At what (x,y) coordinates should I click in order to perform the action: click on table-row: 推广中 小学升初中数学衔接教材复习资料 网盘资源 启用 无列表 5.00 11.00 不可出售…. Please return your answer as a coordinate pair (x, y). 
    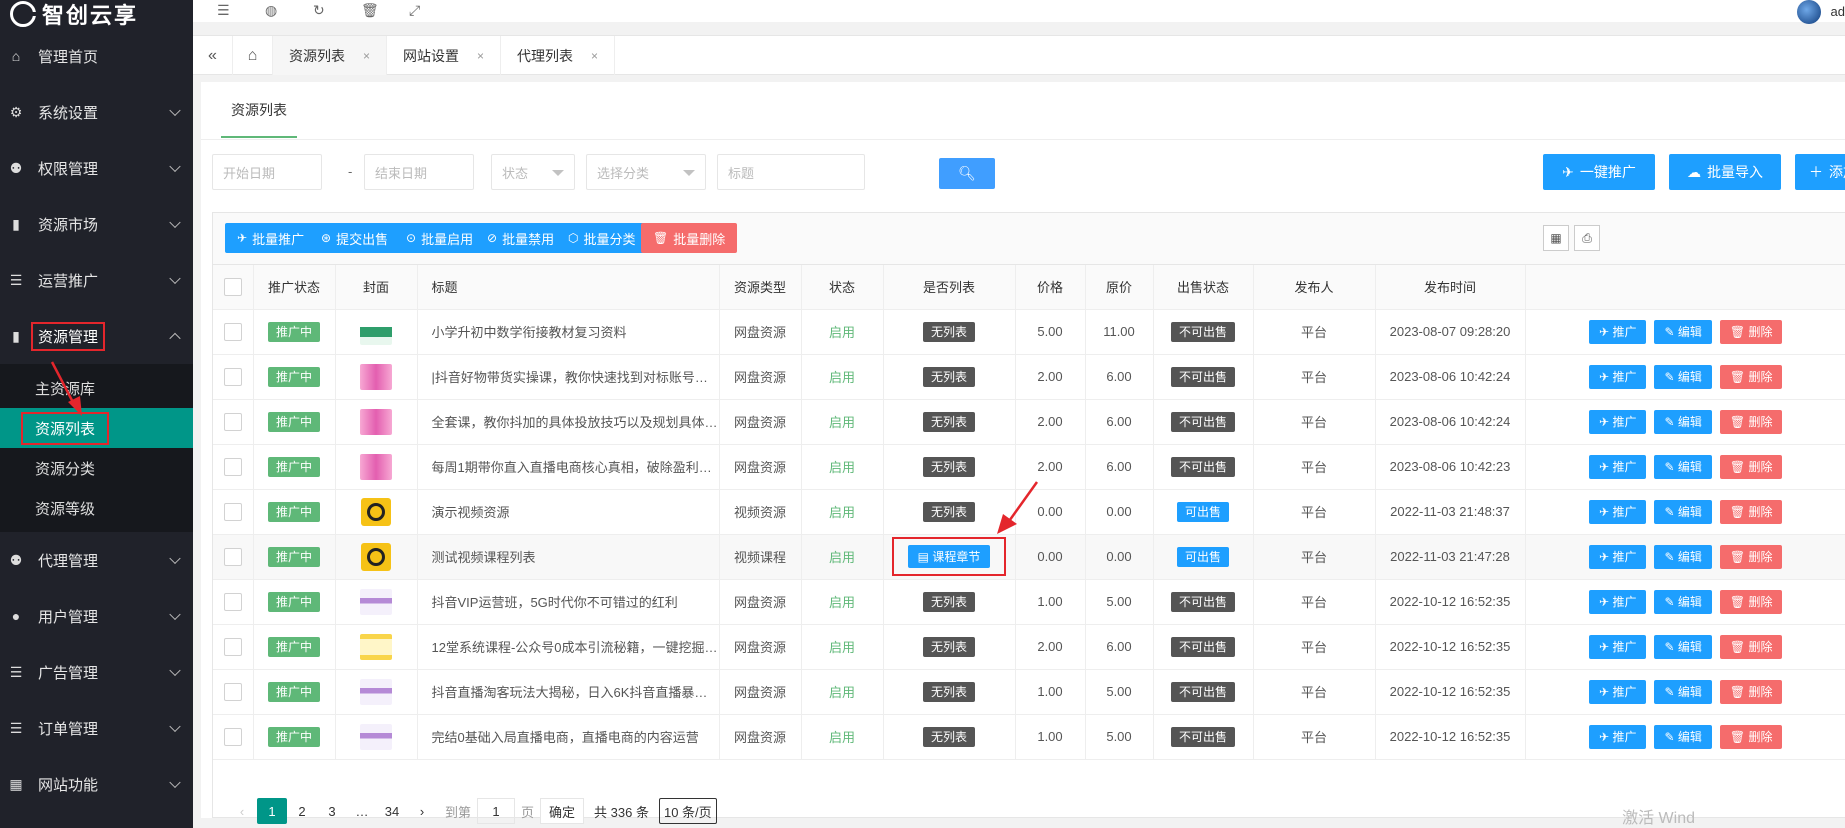
    Looking at the image, I should click on (1029, 332).